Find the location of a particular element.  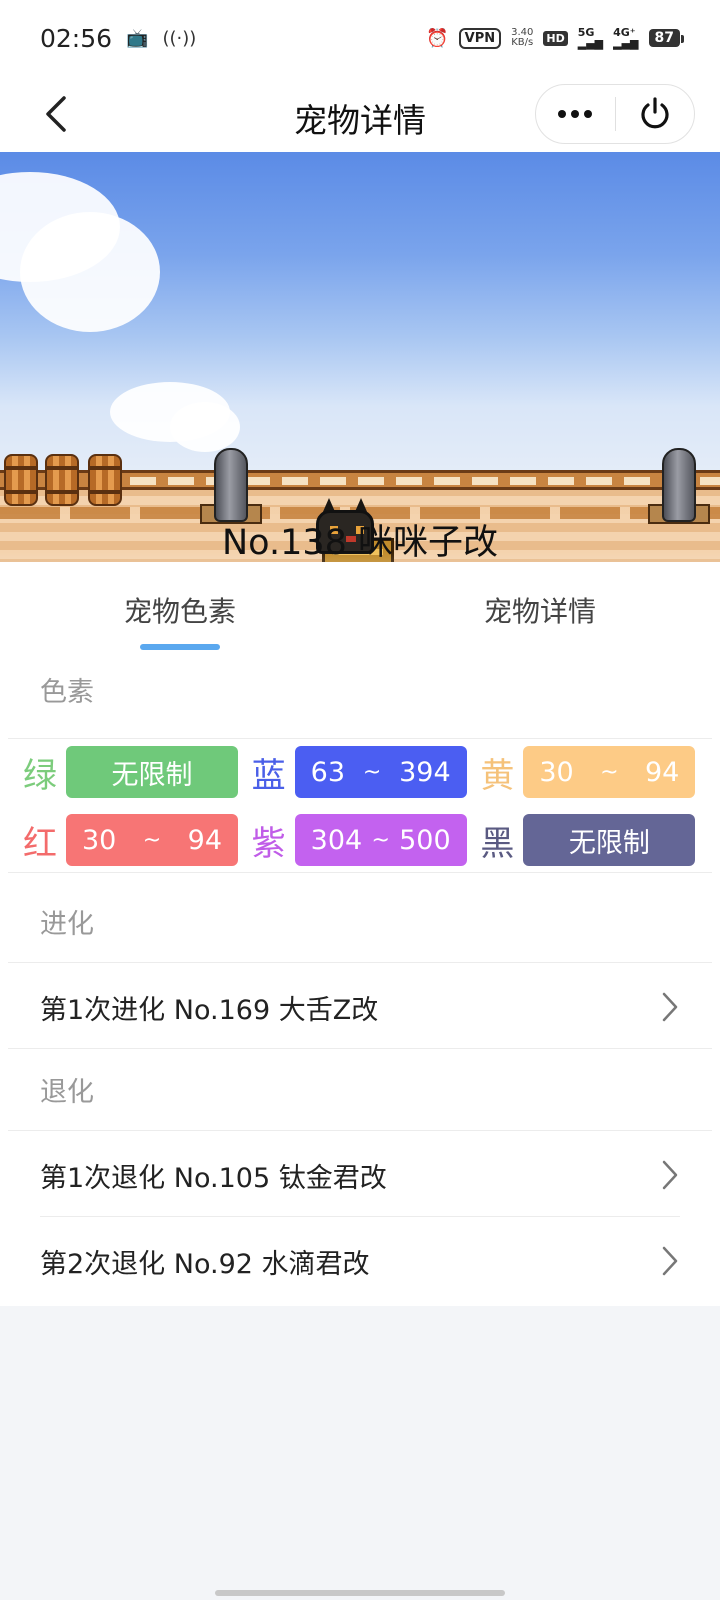

signal-4g-icon: 4G⁺ ▂▄▆ is located at coordinates (626, 38).